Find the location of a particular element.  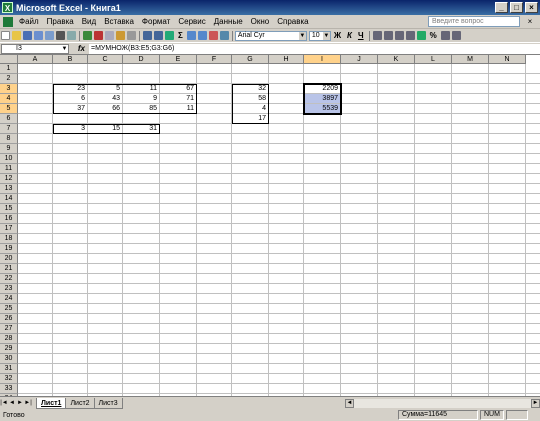

autosum-icon: Σ is located at coordinates (180, 35).